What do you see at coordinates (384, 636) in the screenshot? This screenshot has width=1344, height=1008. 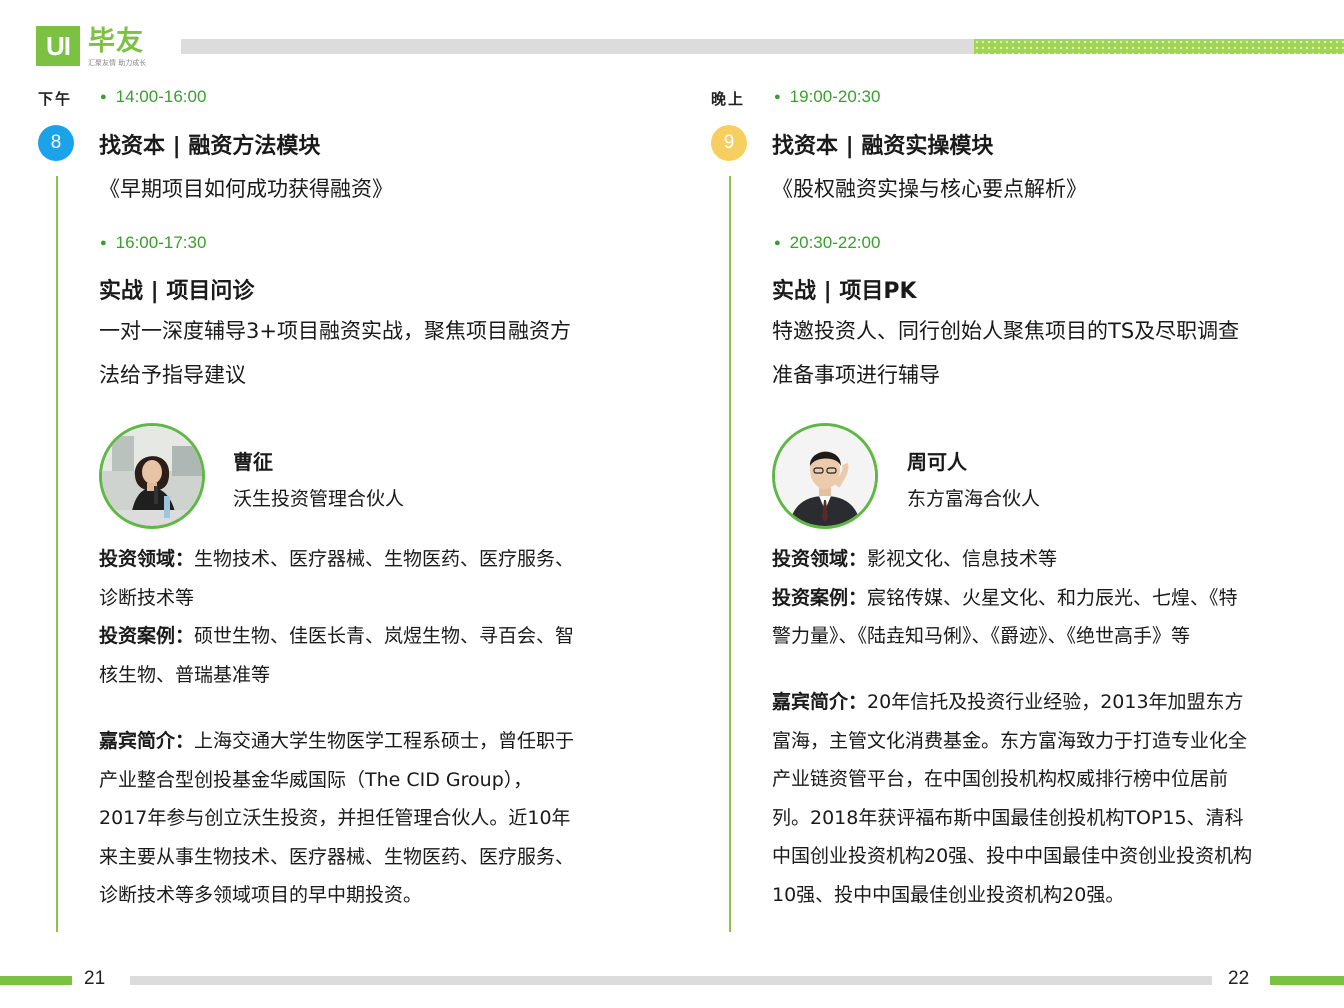 I see `cases-text: 硕世生物、佳医长青、岚煜生物、寻百会、智` at bounding box center [384, 636].